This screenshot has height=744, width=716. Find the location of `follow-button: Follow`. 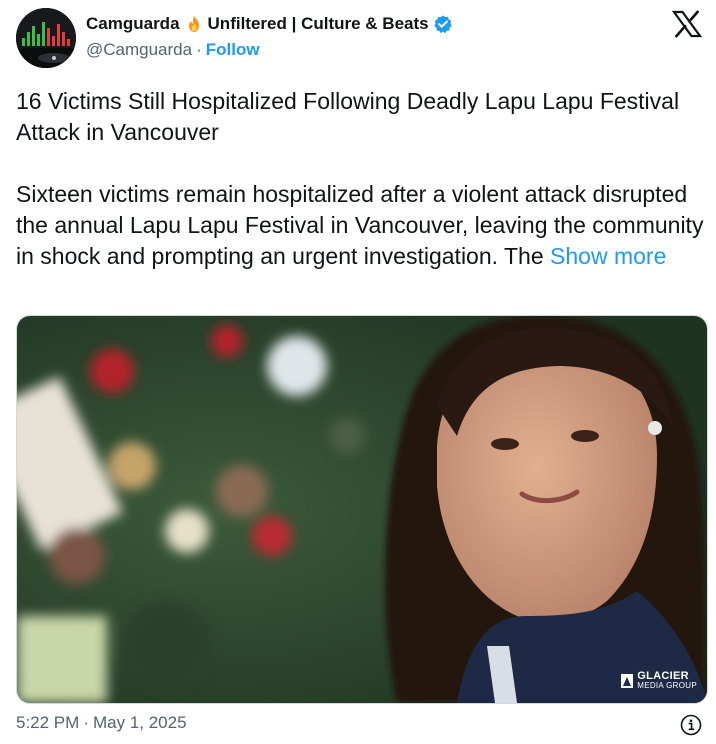

follow-button: Follow is located at coordinates (233, 49).